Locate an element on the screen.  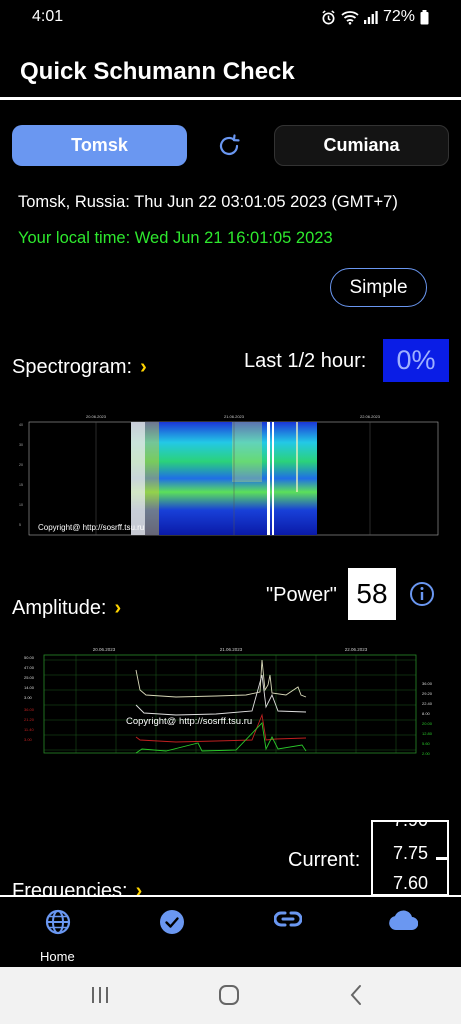
battery-icon is located at coordinates (424, 16).